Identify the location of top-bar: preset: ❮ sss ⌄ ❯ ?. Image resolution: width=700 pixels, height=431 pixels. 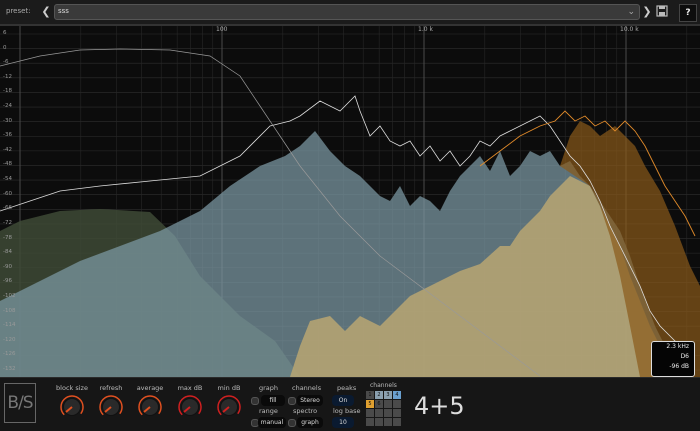
(350, 12).